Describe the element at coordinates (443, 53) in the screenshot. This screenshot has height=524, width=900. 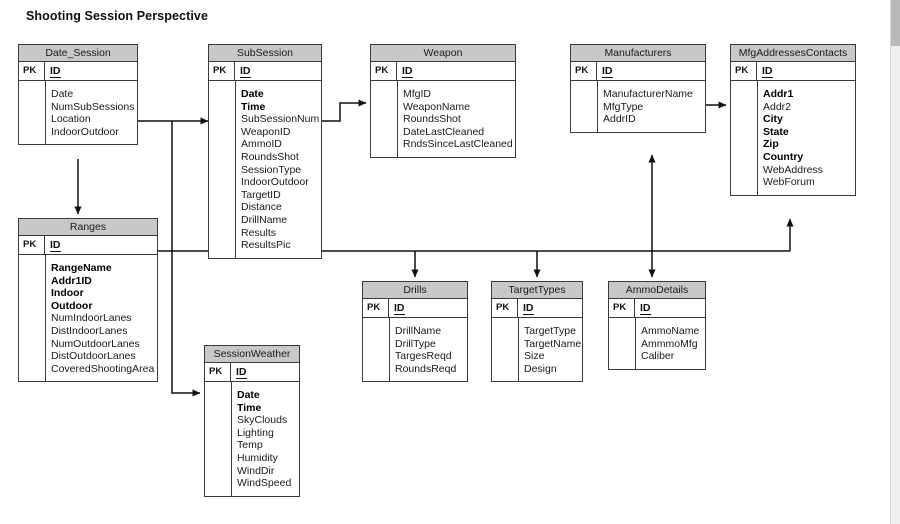
I see `entity-title-weapon: Weapon` at that location.